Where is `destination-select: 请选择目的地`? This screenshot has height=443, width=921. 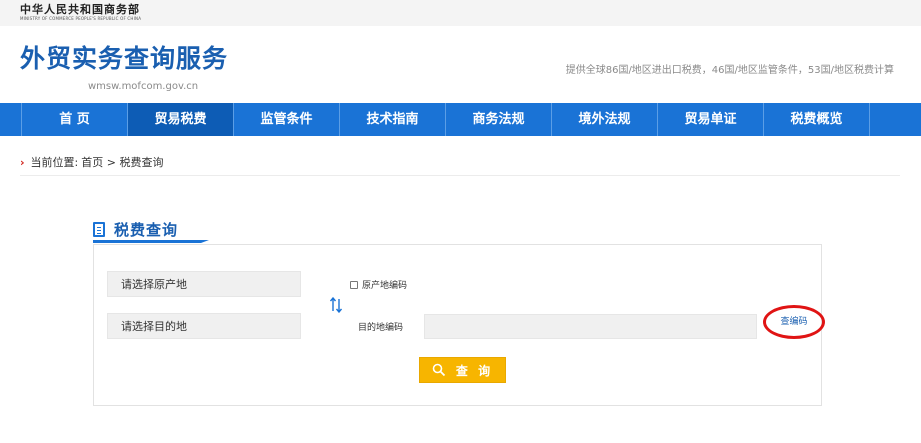
destination-select: 请选择目的地 is located at coordinates (204, 326).